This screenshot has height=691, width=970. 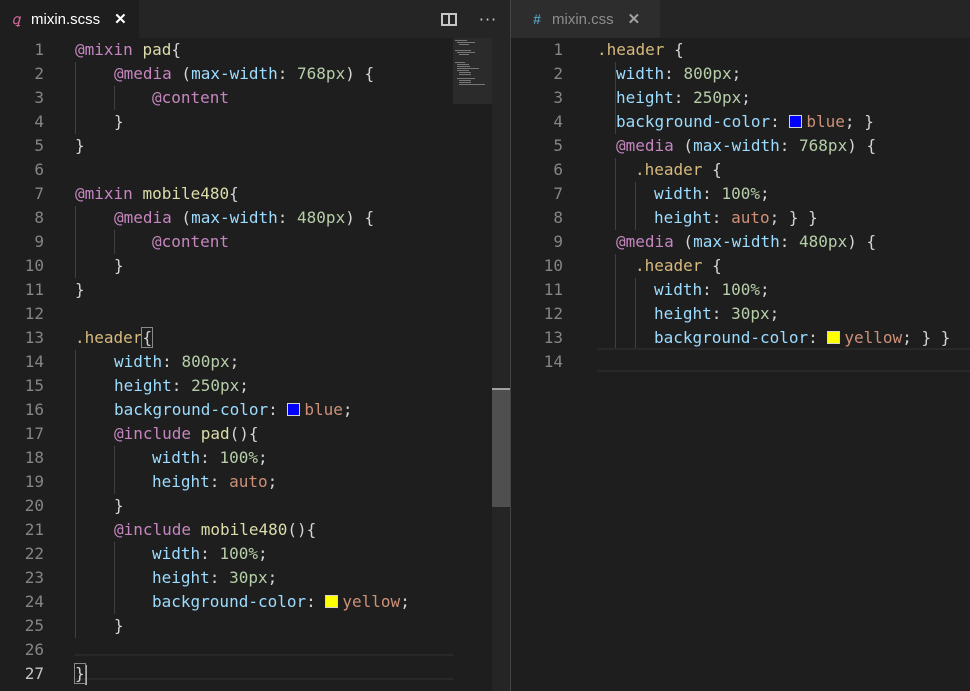 I want to click on line-number: 16, so click(x=34, y=409).